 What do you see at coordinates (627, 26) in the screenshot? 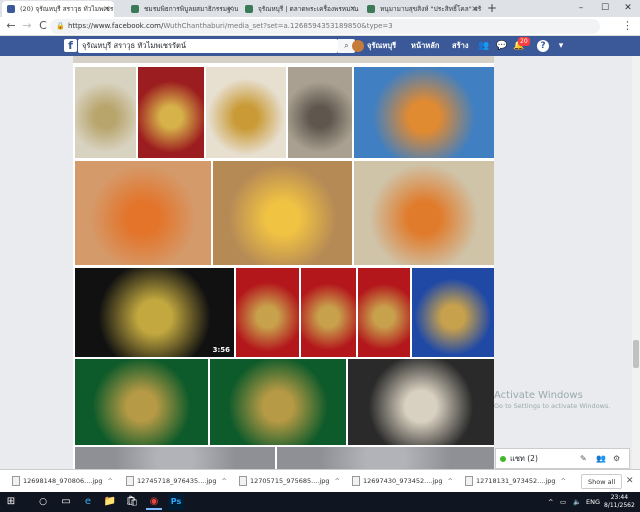
I see `browser-menu-icon: ⋮` at bounding box center [627, 26].